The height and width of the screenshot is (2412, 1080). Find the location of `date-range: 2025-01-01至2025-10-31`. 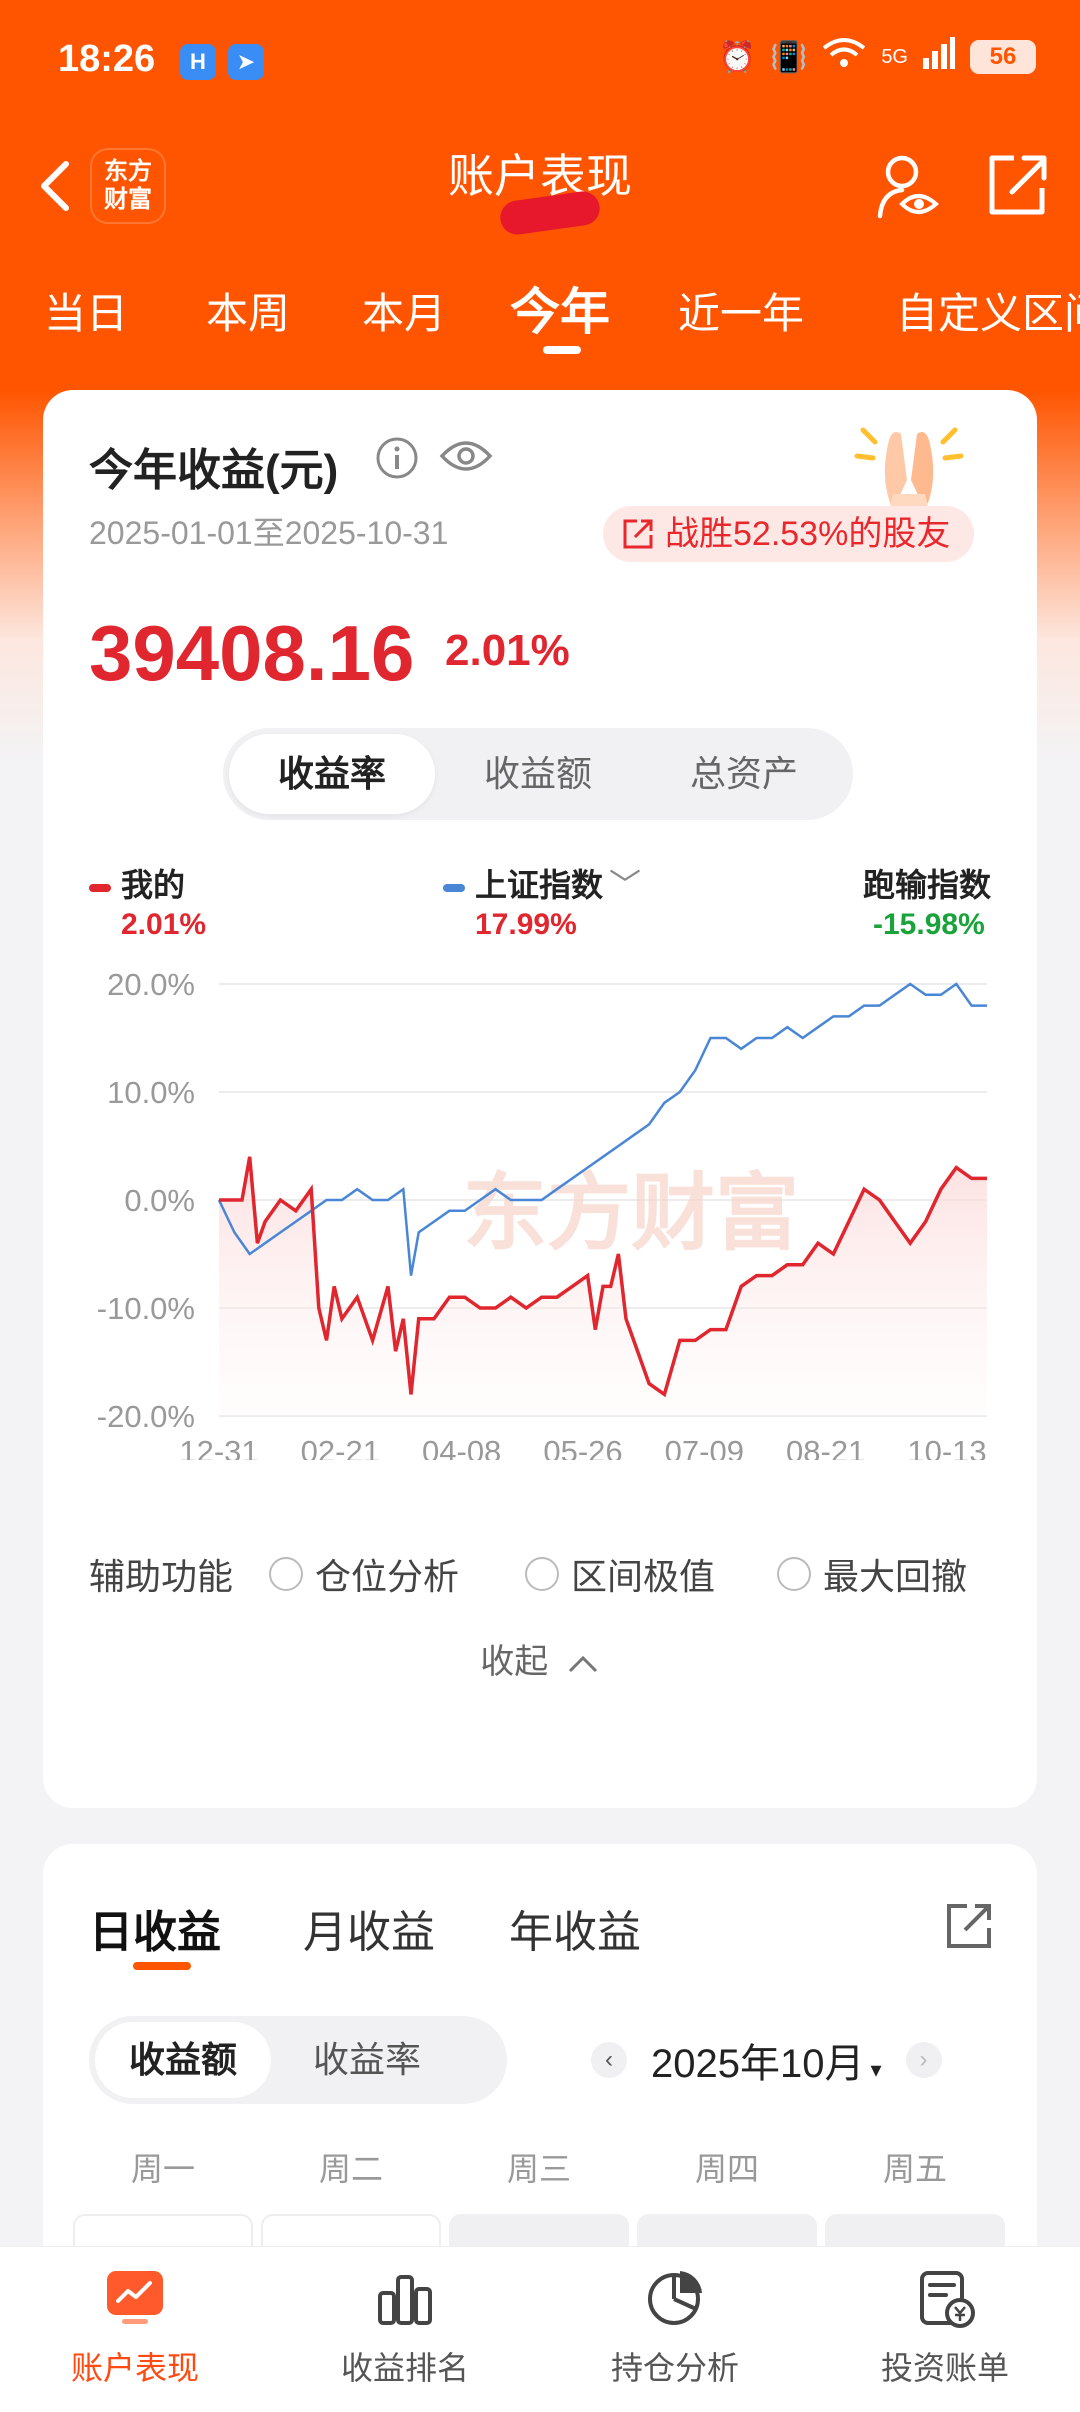

date-range: 2025-01-01至2025-10-31 is located at coordinates (269, 533).